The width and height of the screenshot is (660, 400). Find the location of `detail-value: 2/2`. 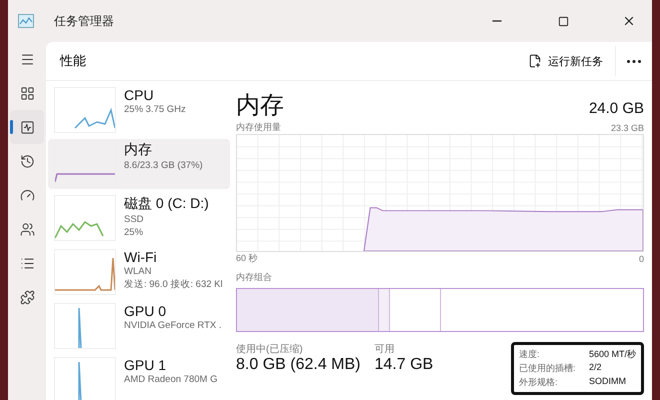

detail-value: 2/2 is located at coordinates (595, 368).